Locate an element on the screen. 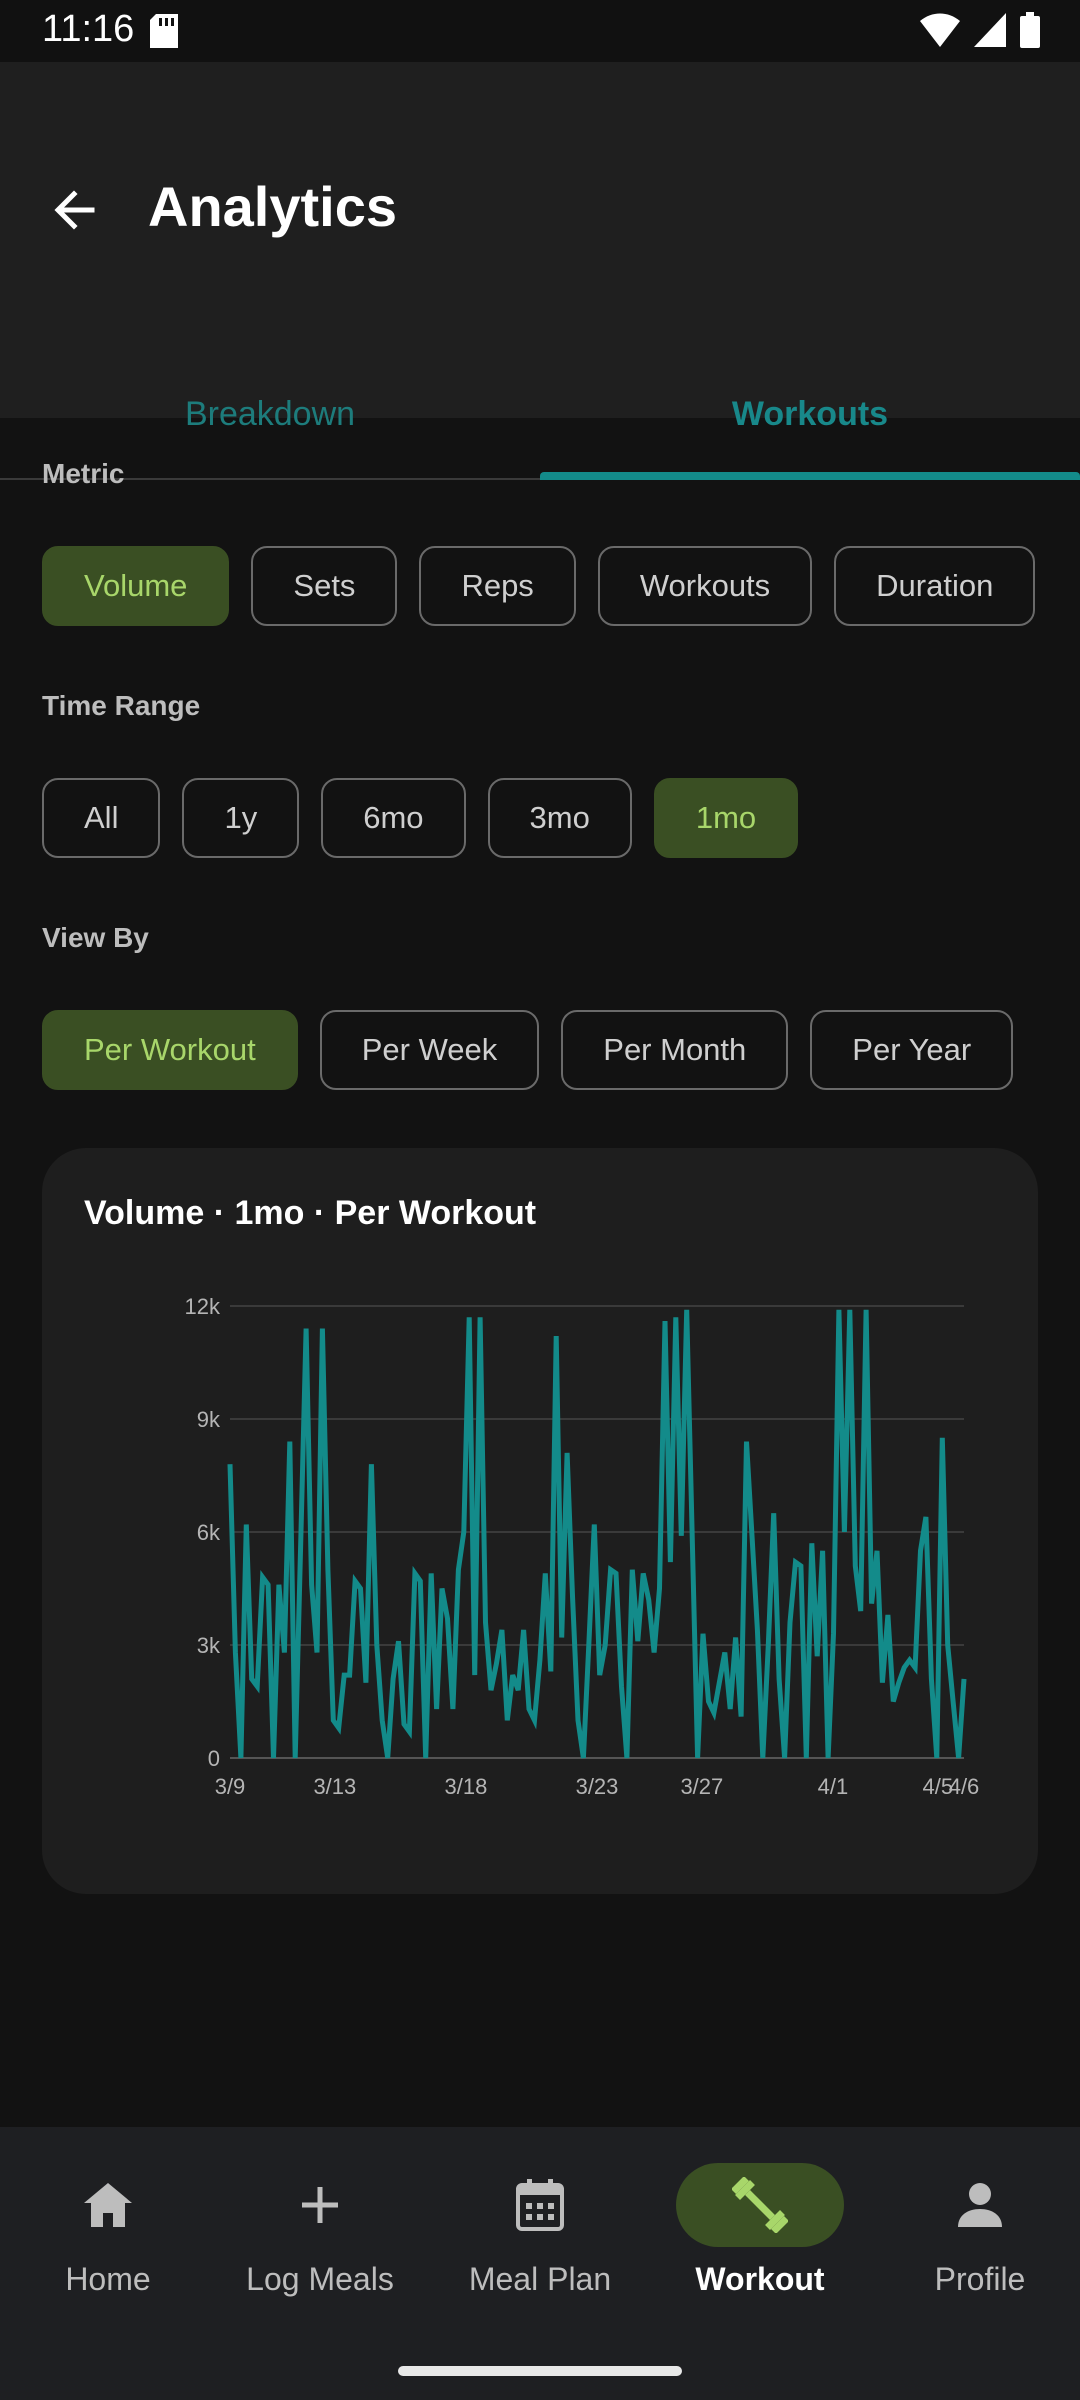 The height and width of the screenshot is (2400, 1080). view-by-chips: Per Workout Per Week Per Month Per Year is located at coordinates (528, 1050).